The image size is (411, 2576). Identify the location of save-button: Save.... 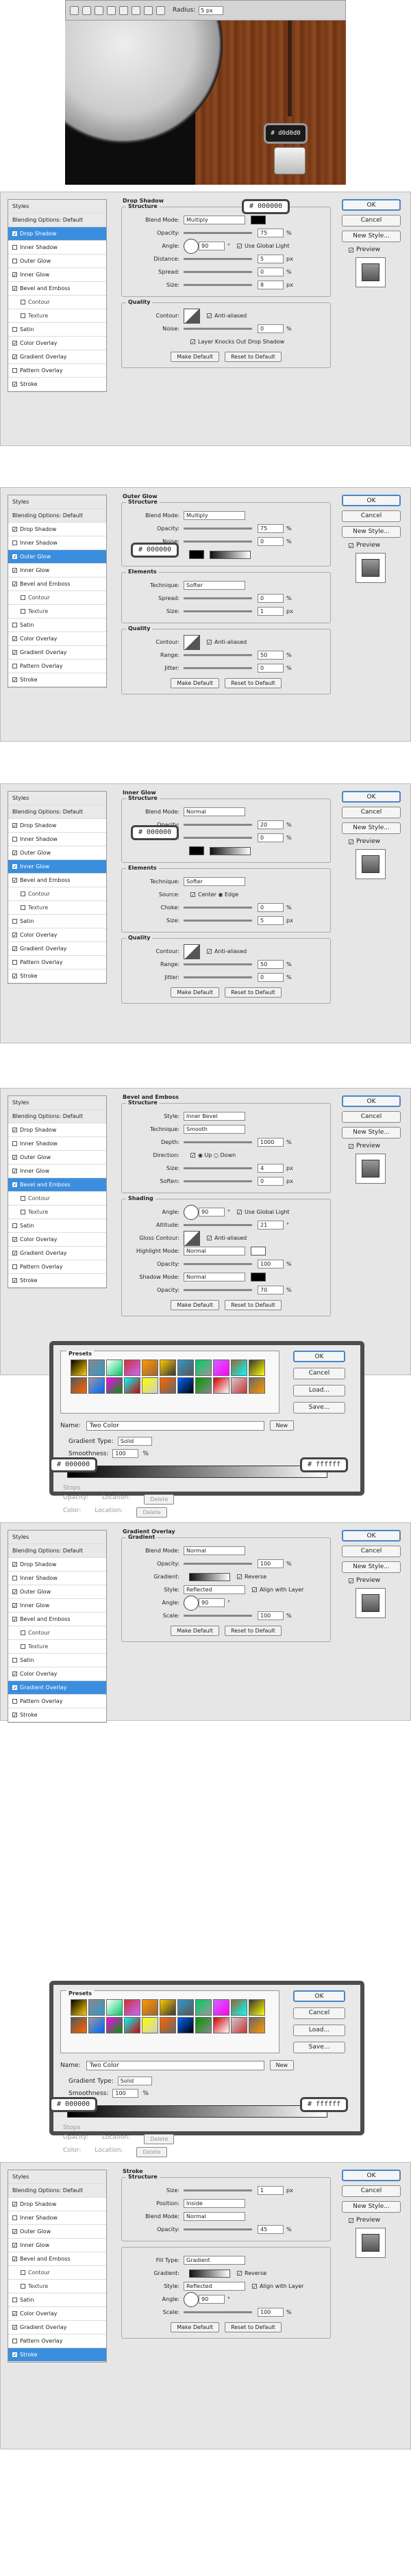
(319, 1408).